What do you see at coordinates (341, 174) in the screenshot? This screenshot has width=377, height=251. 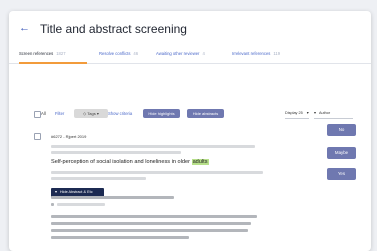 I see `include-yes-button: Yes` at bounding box center [341, 174].